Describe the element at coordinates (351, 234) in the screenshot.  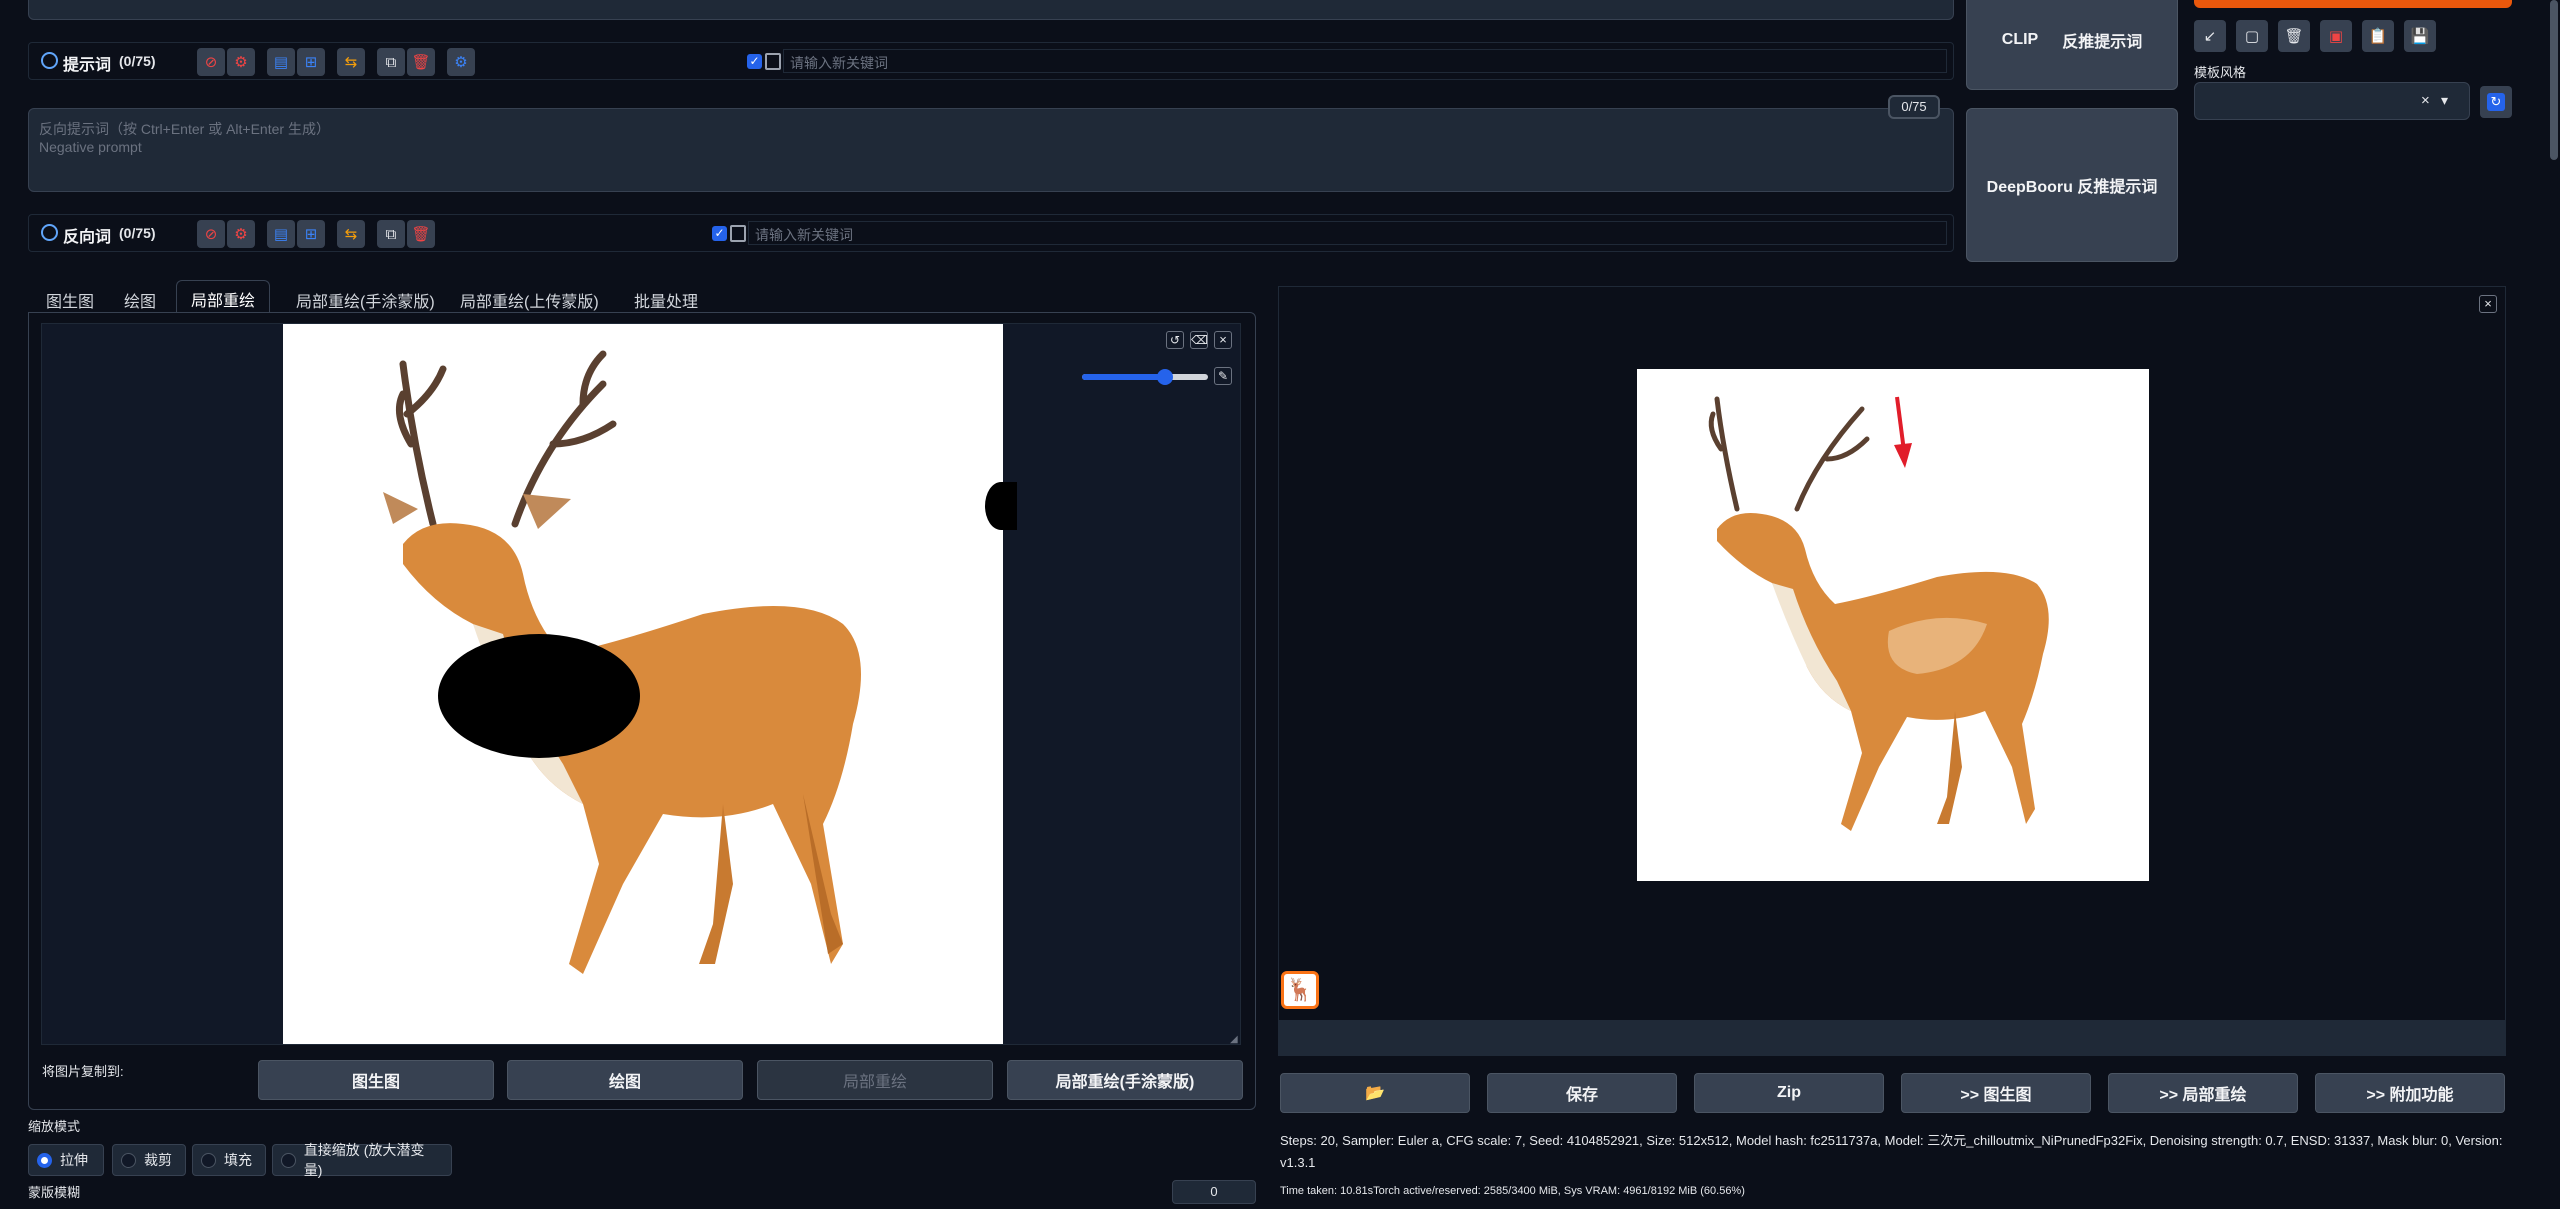
I see `negative-translate-icon: ⇆` at that location.